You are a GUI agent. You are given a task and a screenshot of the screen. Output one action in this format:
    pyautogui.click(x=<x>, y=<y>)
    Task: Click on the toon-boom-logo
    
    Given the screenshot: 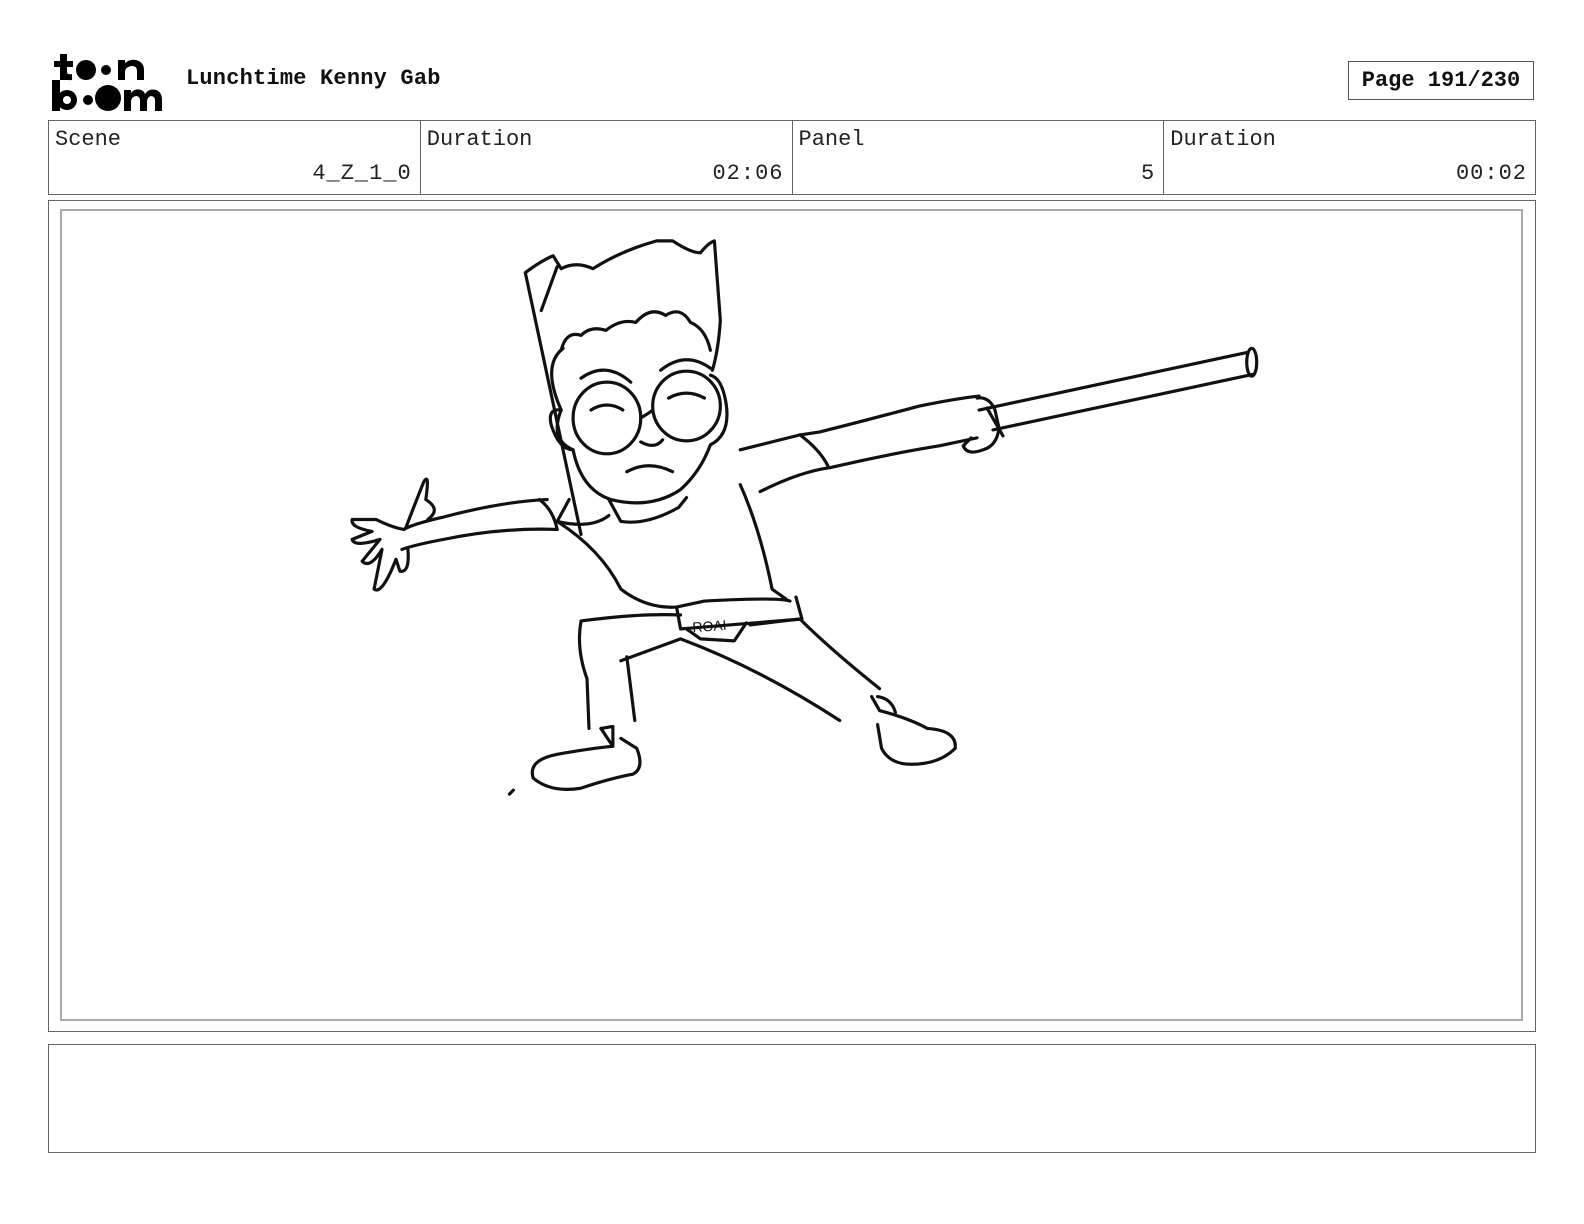 What is the action you would take?
    pyautogui.click(x=107, y=81)
    